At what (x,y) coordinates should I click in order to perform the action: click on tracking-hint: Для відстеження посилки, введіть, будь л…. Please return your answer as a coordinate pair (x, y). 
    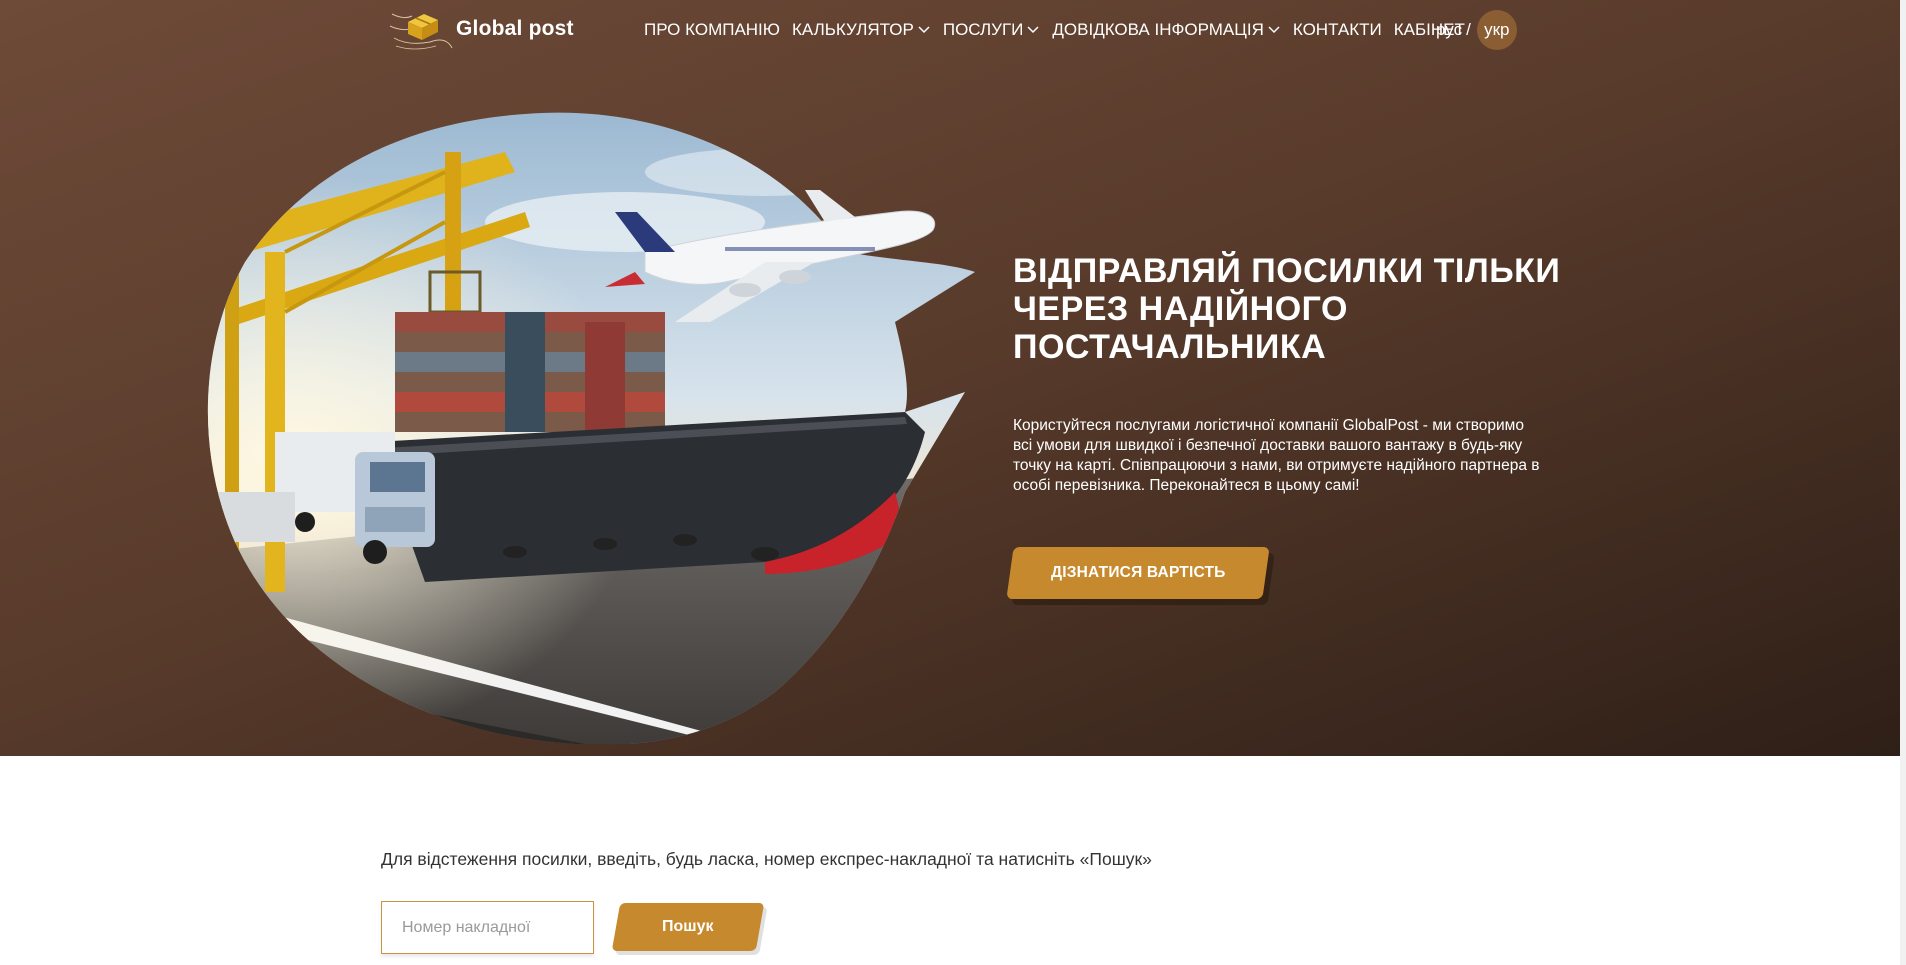
    Looking at the image, I should click on (766, 859).